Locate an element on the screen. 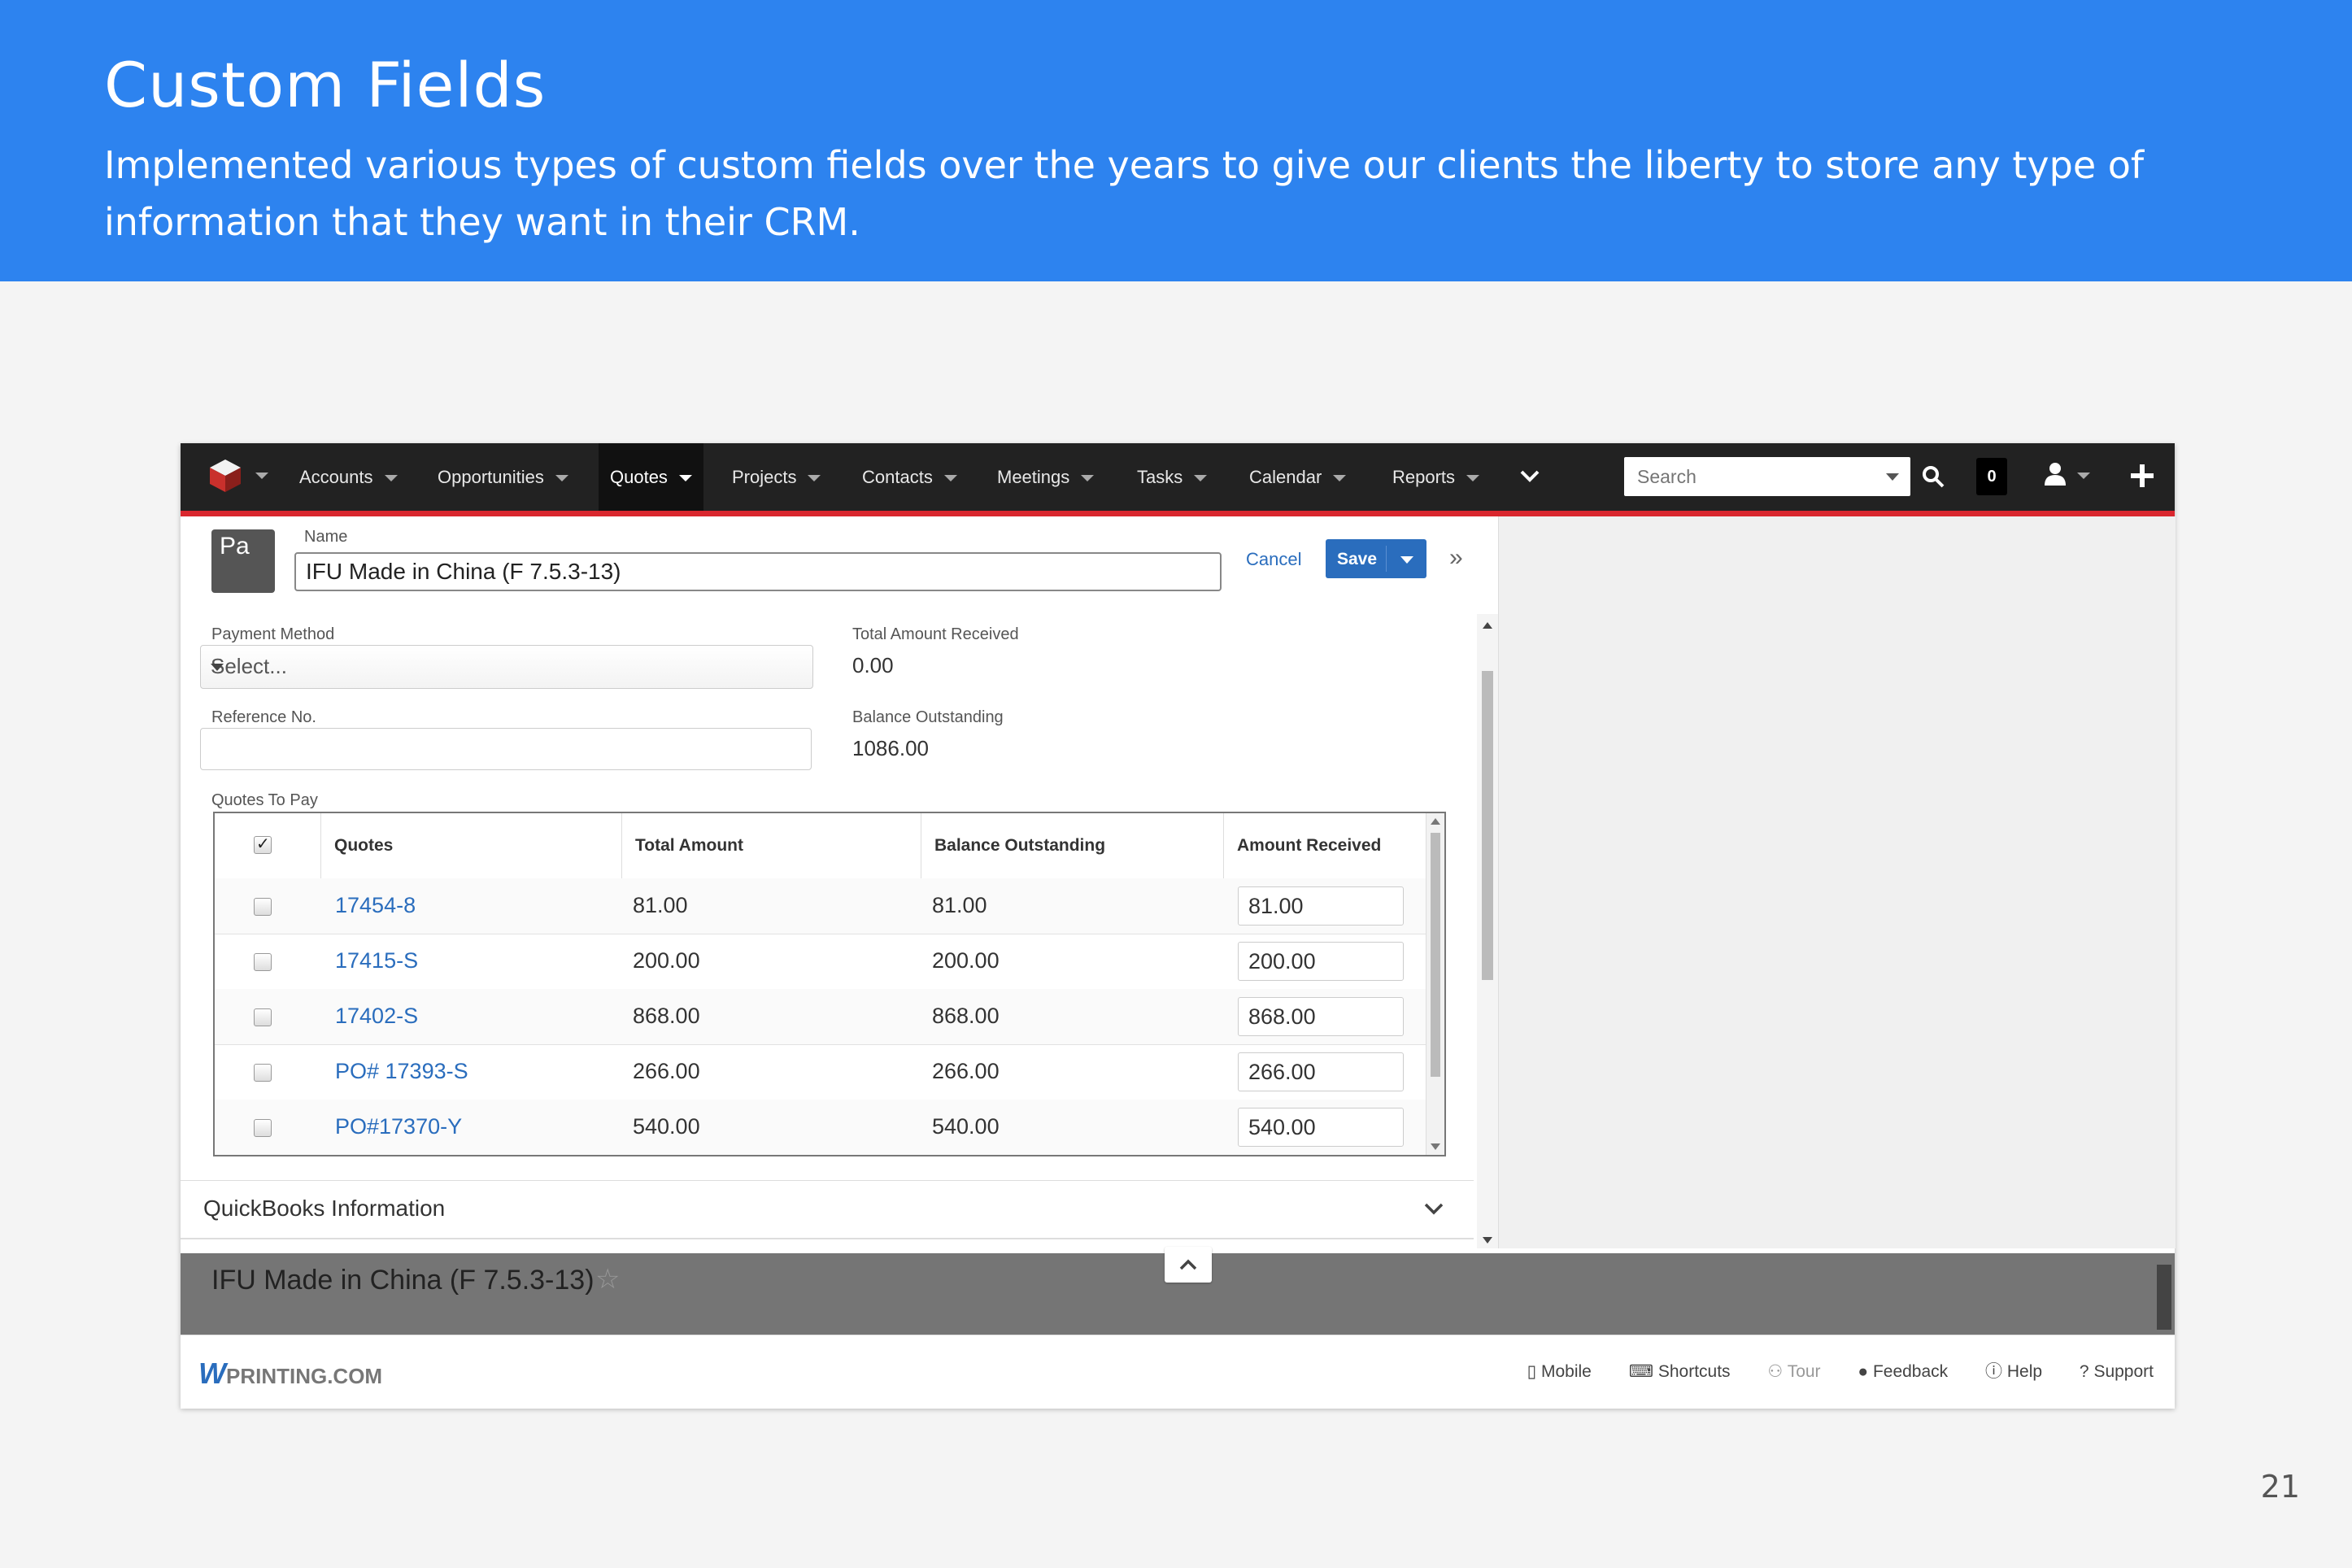 The image size is (2352, 1568). nav-meetings: Meetings is located at coordinates (1045, 477).